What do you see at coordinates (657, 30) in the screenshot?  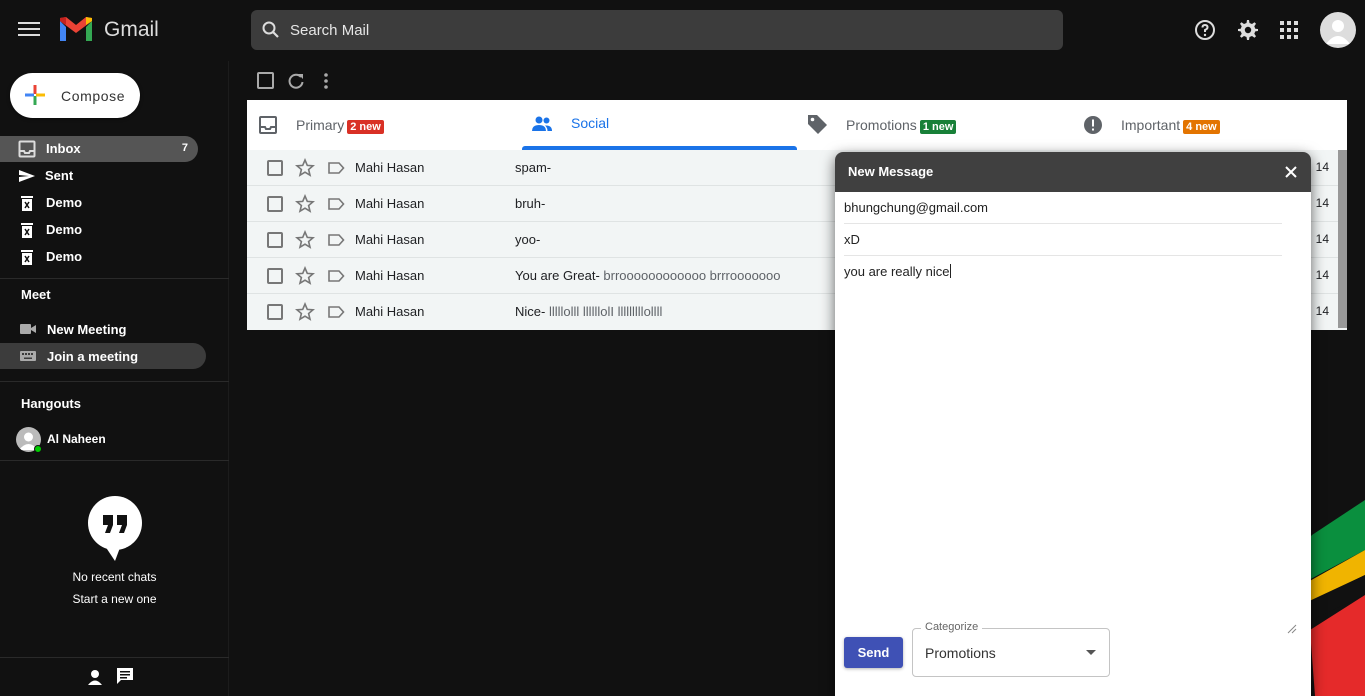 I see `search-bar: Search Mail` at bounding box center [657, 30].